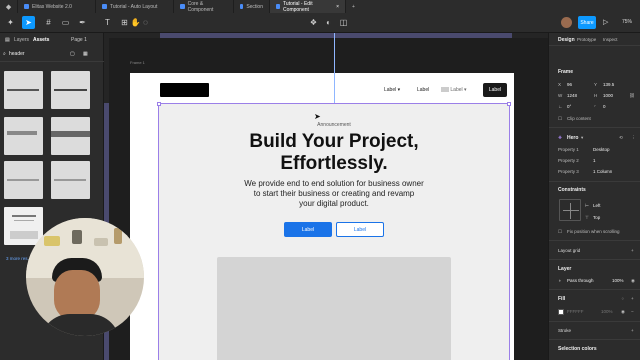  What do you see at coordinates (565, 269) in the screenshot?
I see `layer-title: Layer` at bounding box center [565, 269].